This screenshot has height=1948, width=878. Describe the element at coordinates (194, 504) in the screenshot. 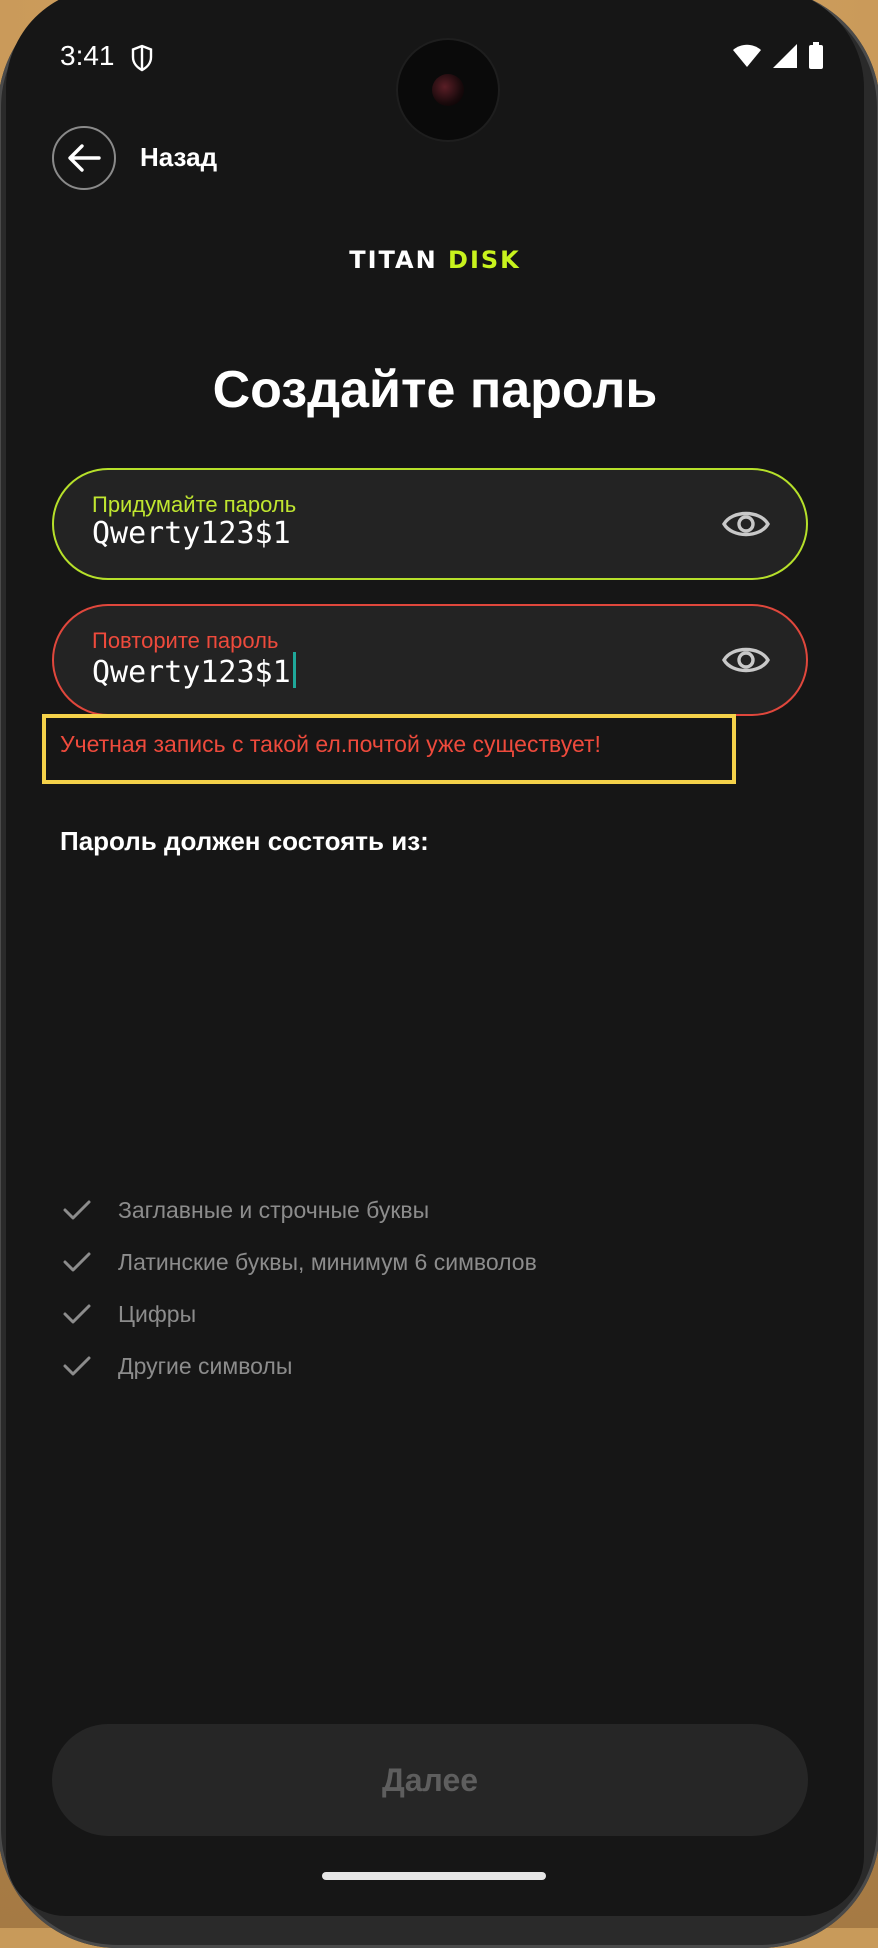

I see `password-field-label: Придумайте пароль` at that location.